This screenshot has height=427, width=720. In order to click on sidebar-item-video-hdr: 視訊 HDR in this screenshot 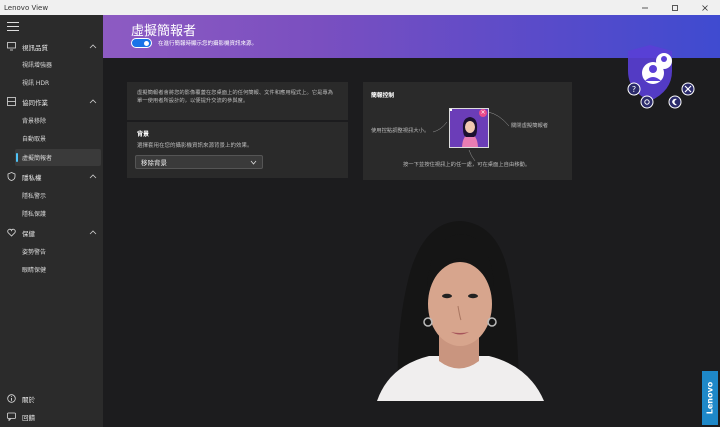, I will do `click(50, 82)`.